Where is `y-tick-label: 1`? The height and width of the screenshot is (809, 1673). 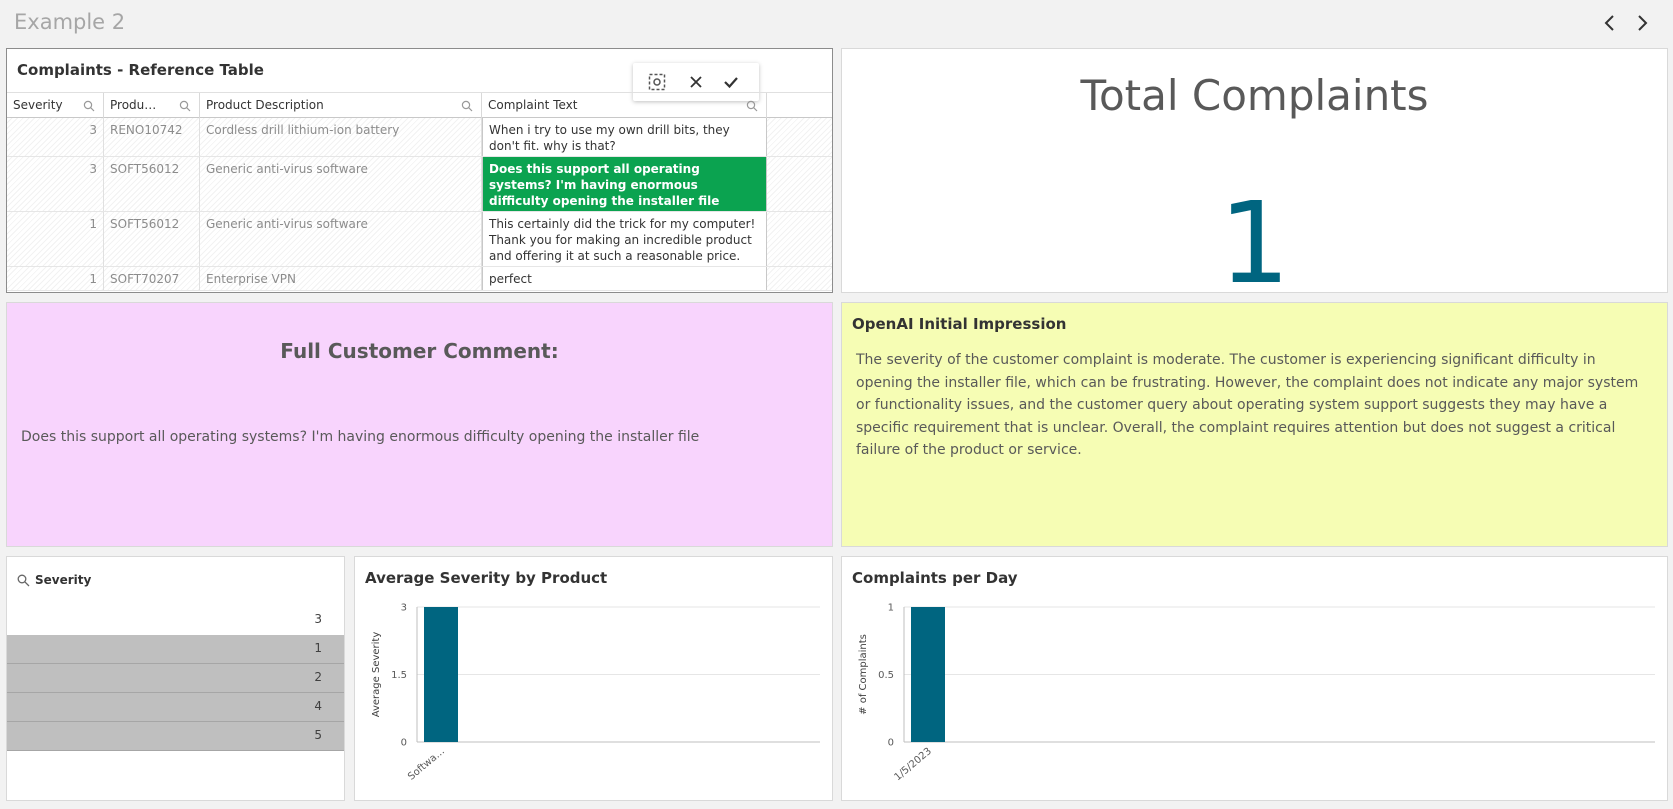
y-tick-label: 1 is located at coordinates (891, 608).